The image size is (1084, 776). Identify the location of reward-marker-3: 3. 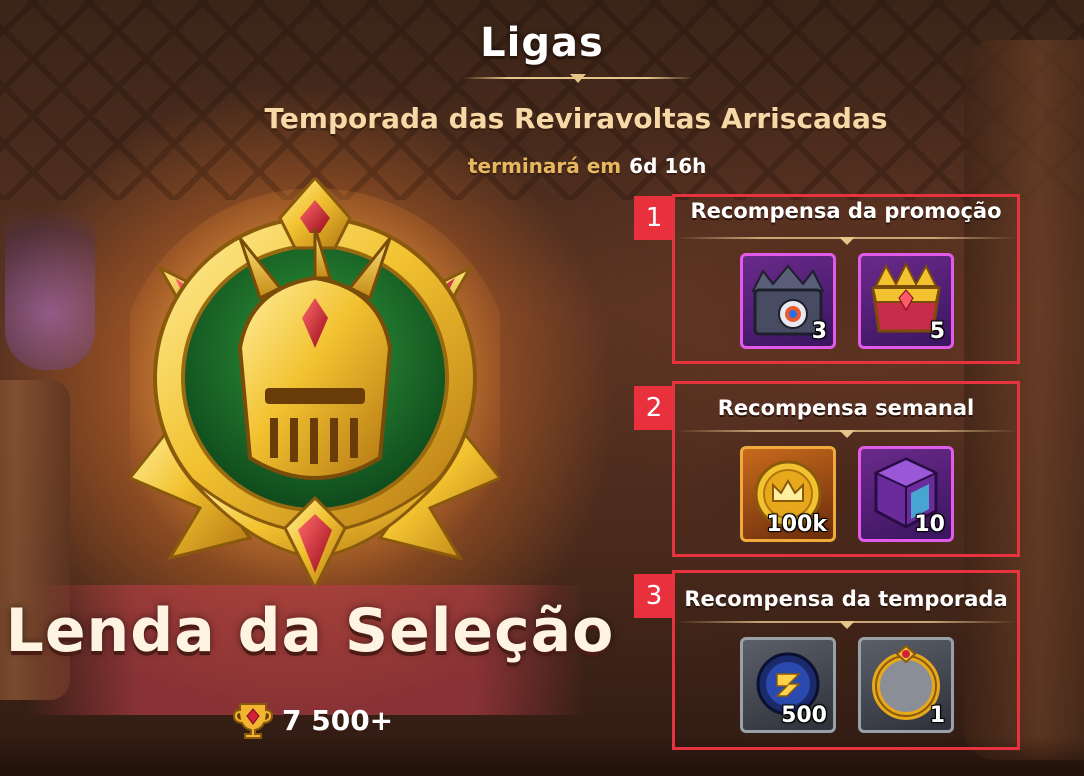
(654, 596).